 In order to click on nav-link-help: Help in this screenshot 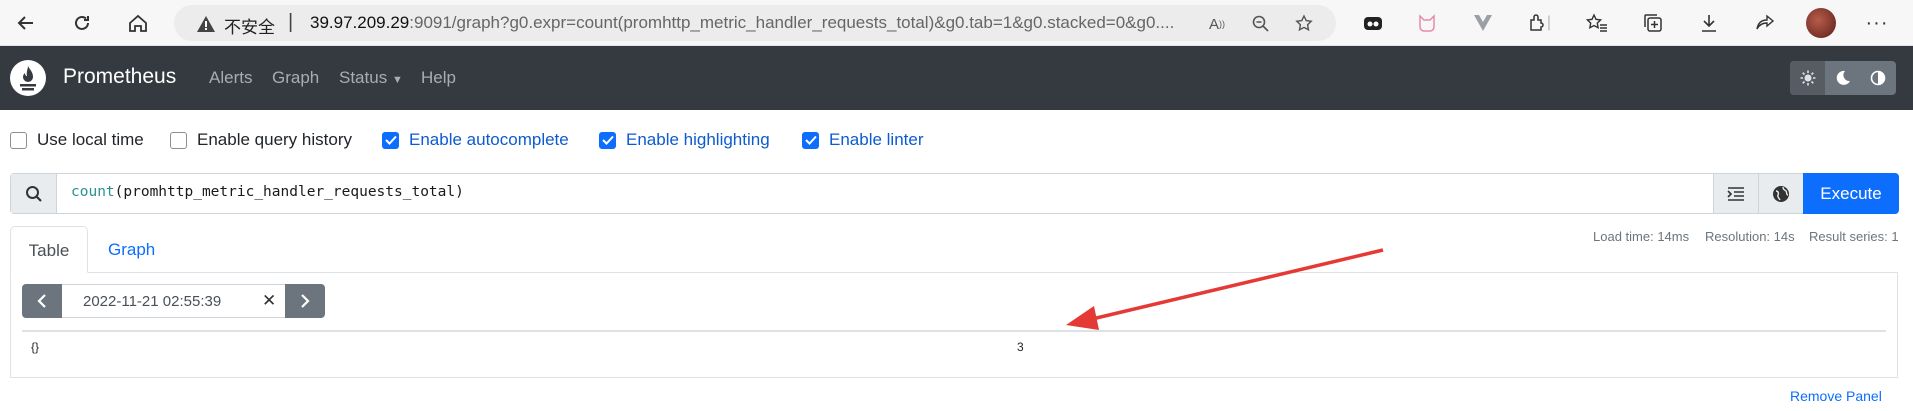, I will do `click(438, 78)`.